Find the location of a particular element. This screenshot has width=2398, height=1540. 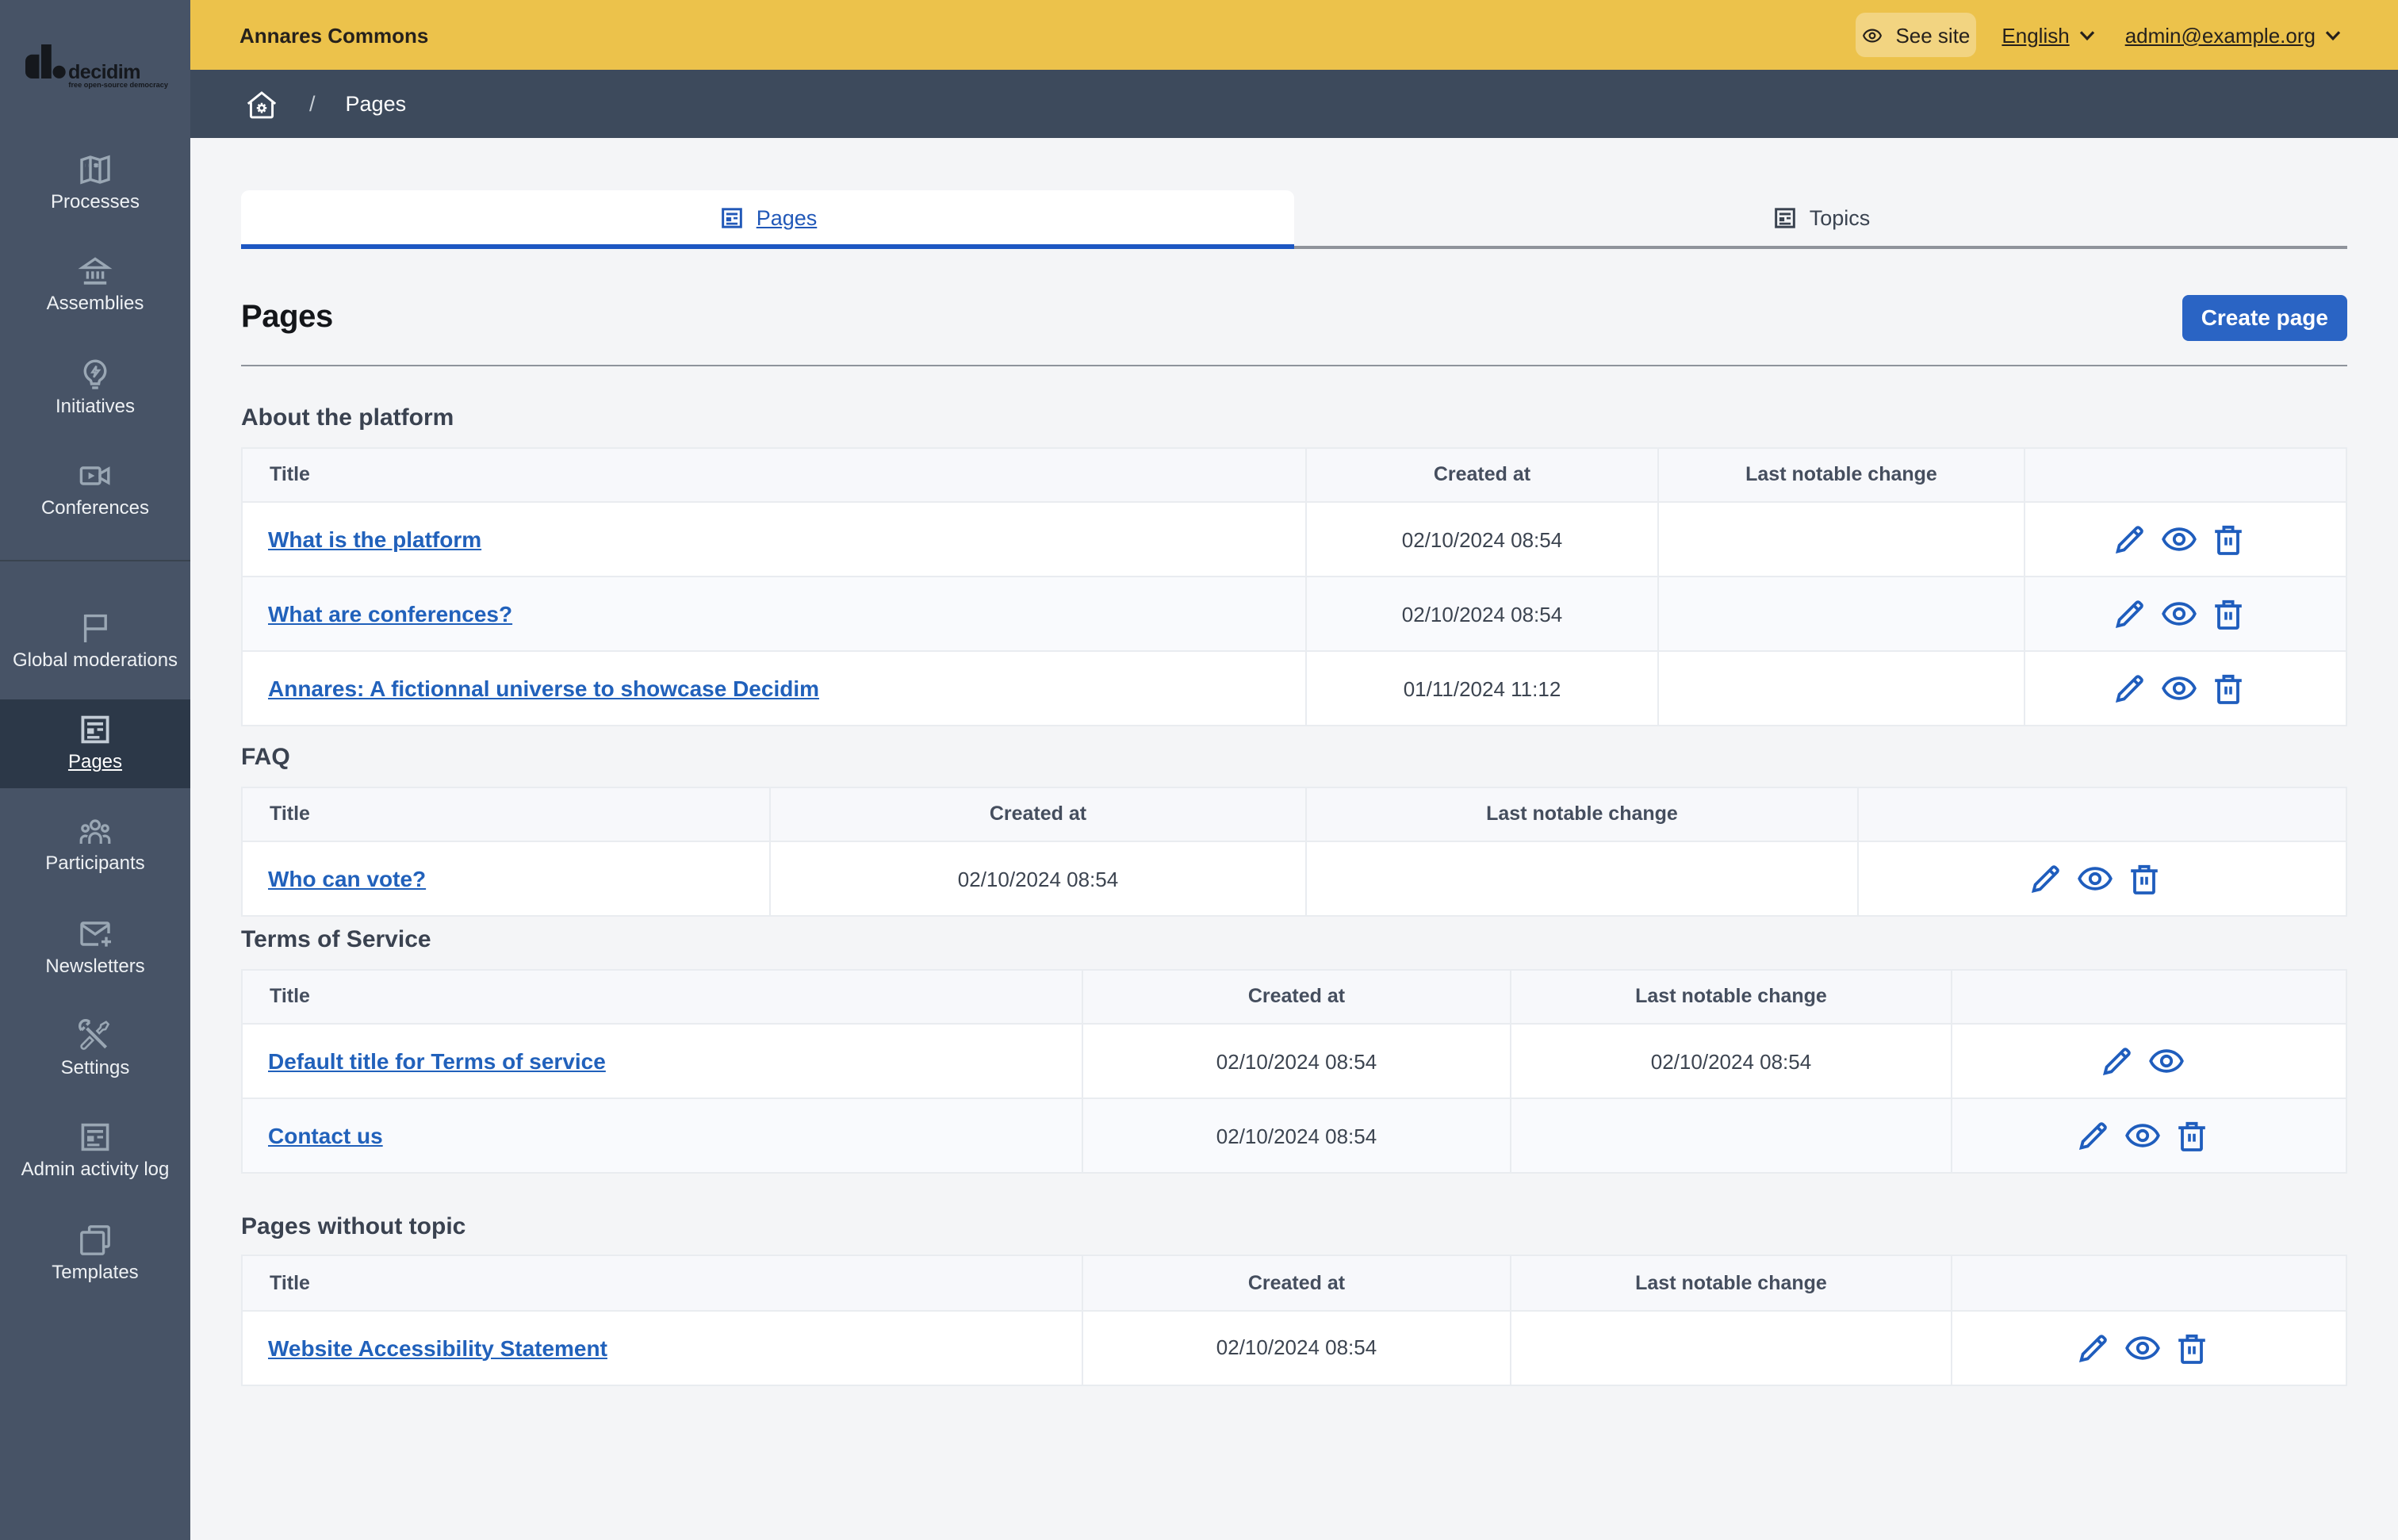

svg-text: decidim is located at coordinates (104, 72).